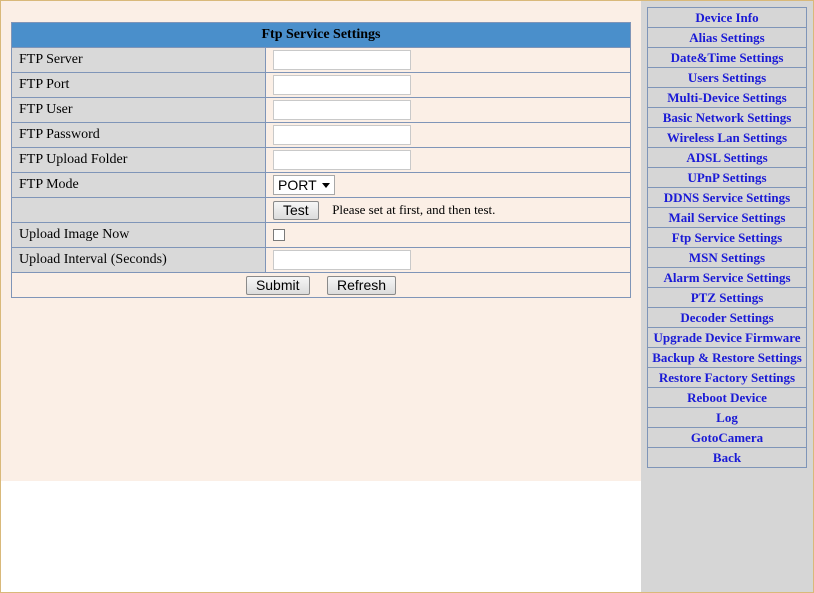  What do you see at coordinates (362, 285) in the screenshot?
I see `refresh-button: Refresh` at bounding box center [362, 285].